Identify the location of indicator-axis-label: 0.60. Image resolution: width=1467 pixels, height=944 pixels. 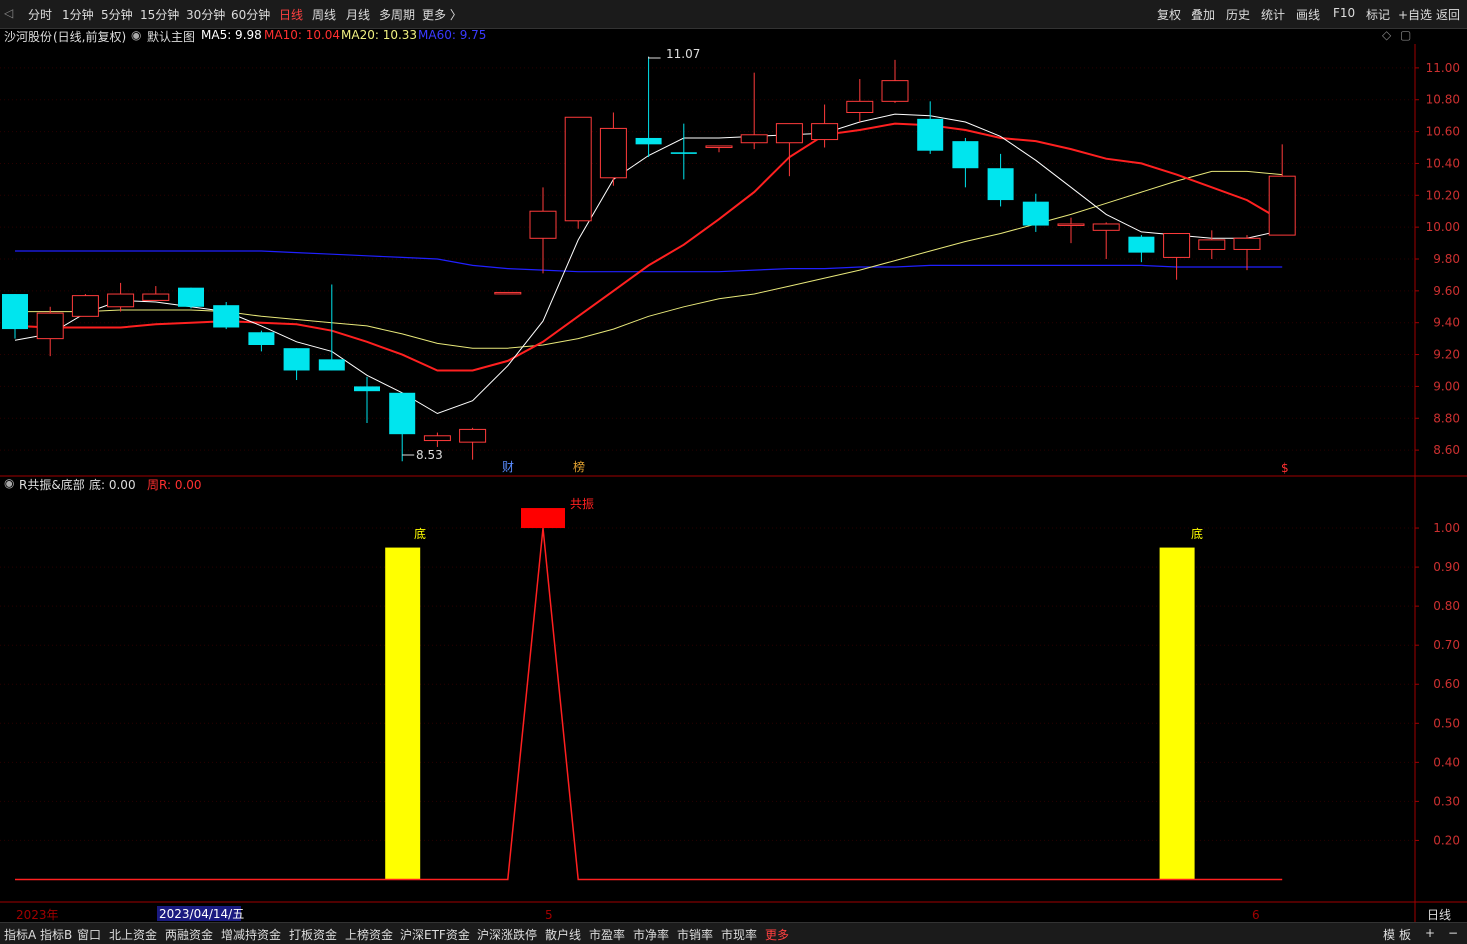
(1446, 684).